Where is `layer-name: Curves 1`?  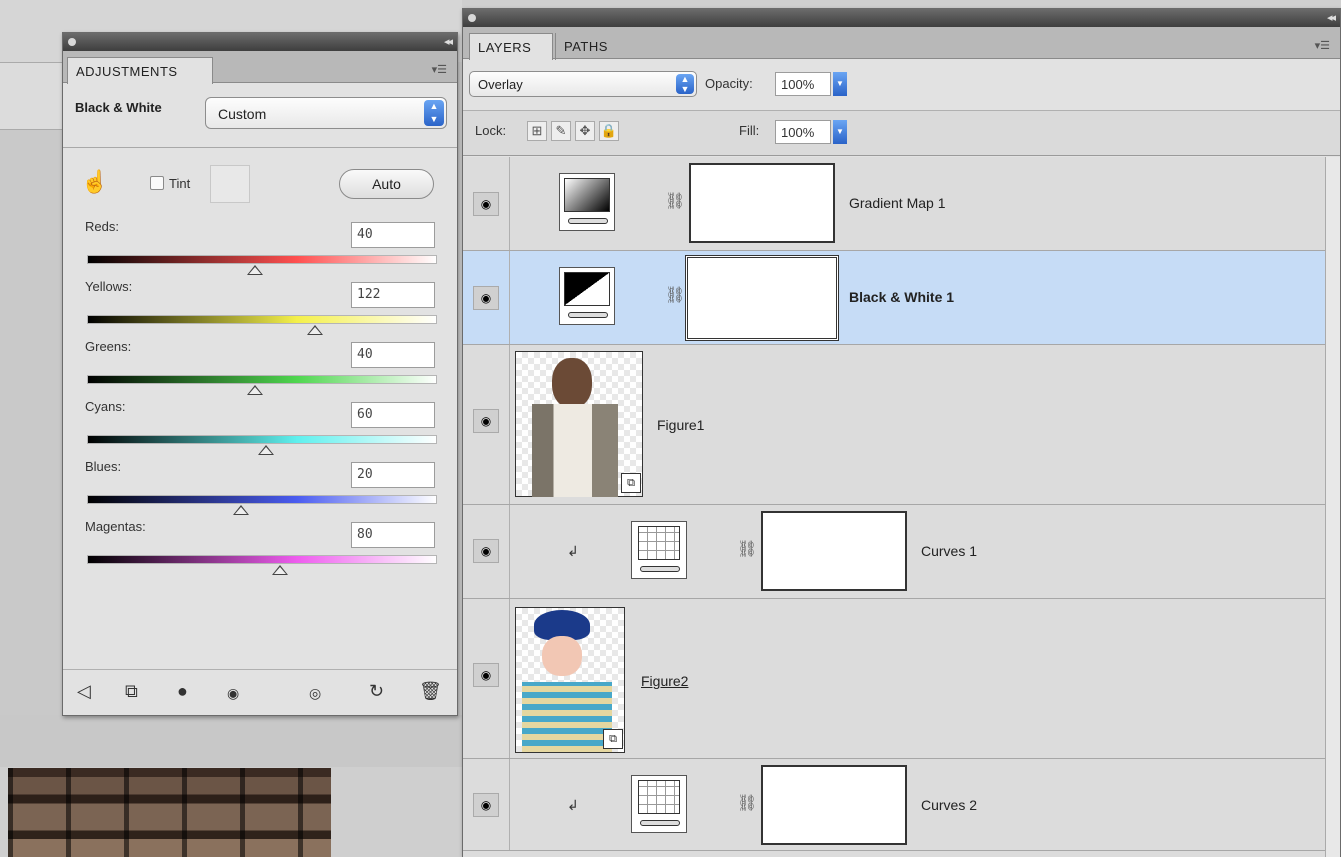 layer-name: Curves 1 is located at coordinates (949, 551).